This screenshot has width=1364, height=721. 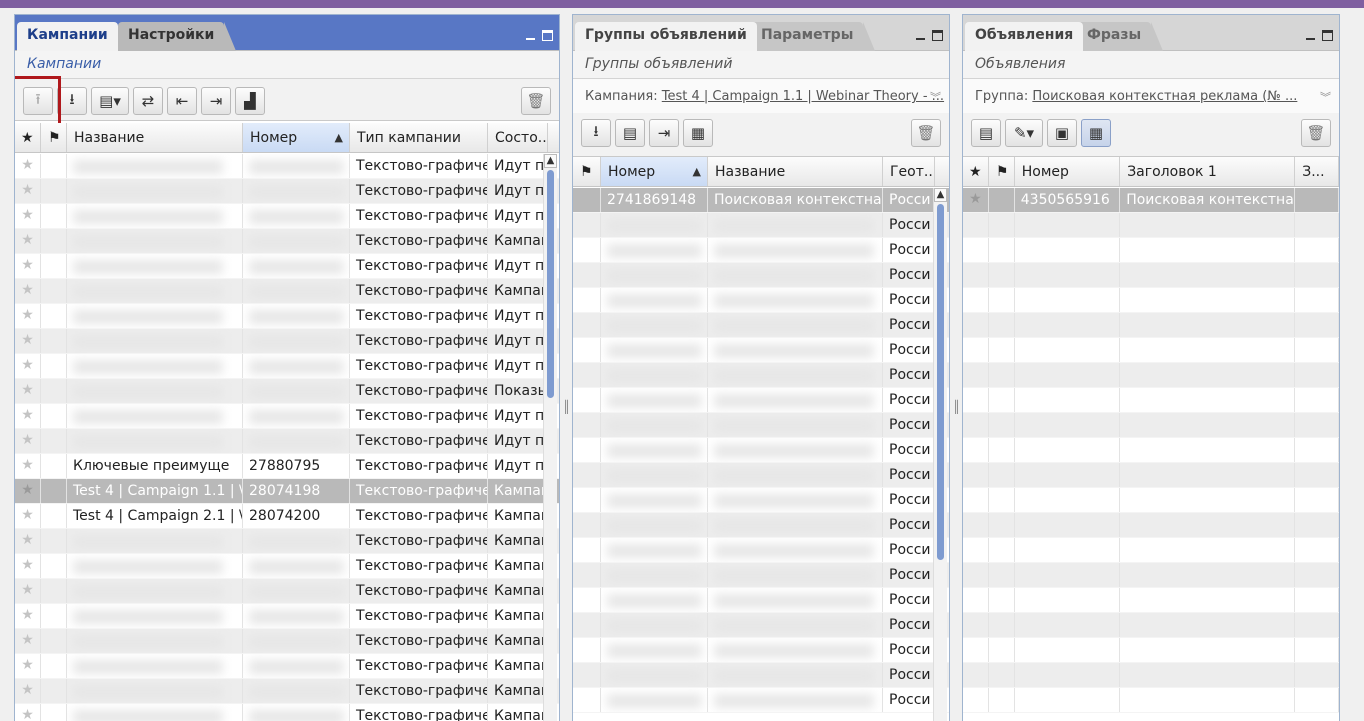 What do you see at coordinates (926, 133) in the screenshot?
I see `delete-button: 🗑` at bounding box center [926, 133].